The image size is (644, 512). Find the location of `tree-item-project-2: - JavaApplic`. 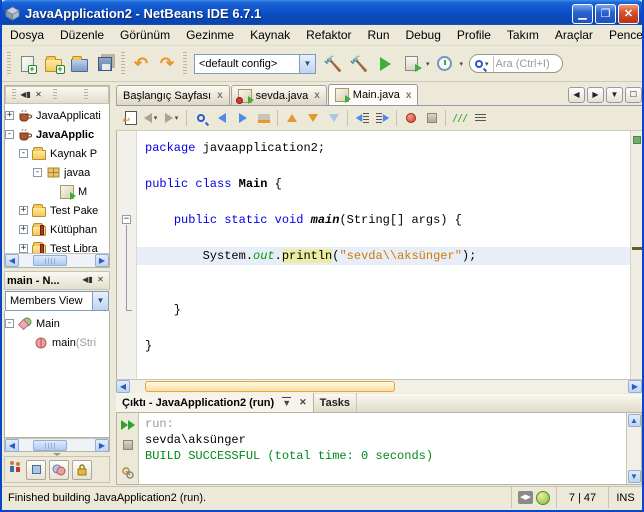

tree-item-project-2: - JavaApplic is located at coordinates (57, 134).